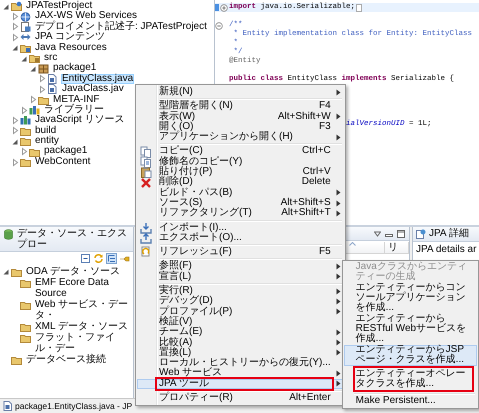  What do you see at coordinates (240, 106) in the screenshot?
I see `menu-item: 型階層を開く(N) F4` at bounding box center [240, 106].